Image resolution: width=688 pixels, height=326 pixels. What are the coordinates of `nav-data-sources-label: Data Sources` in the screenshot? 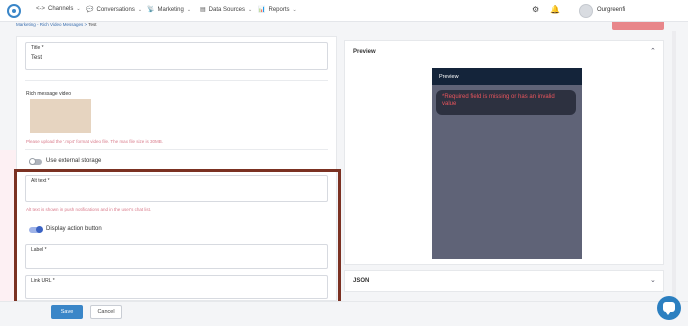 It's located at (227, 9).